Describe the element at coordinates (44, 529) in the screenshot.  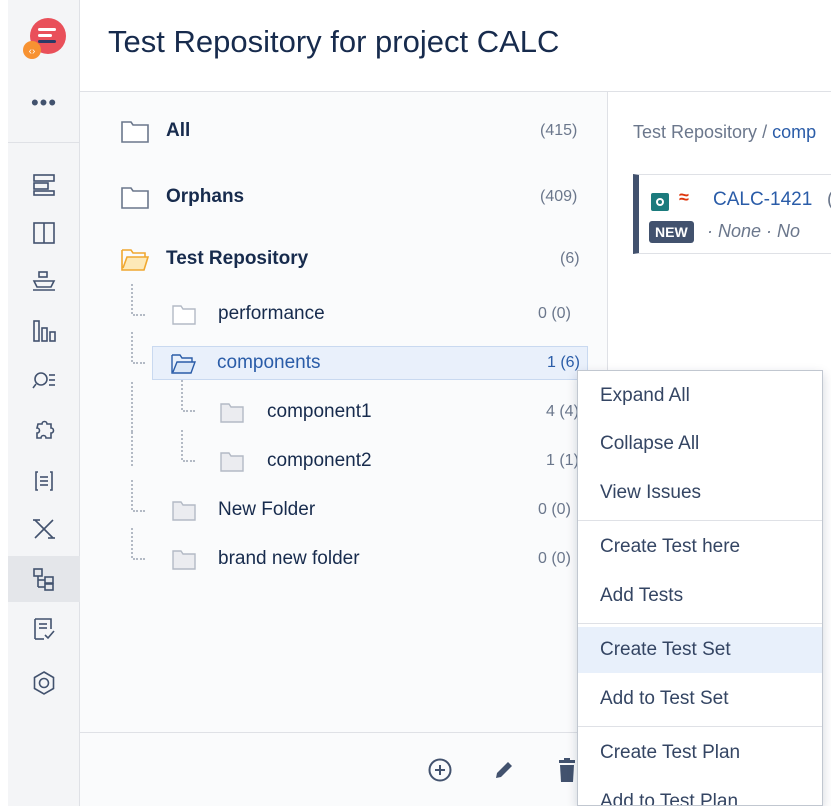
I see `test-execution-icon` at that location.